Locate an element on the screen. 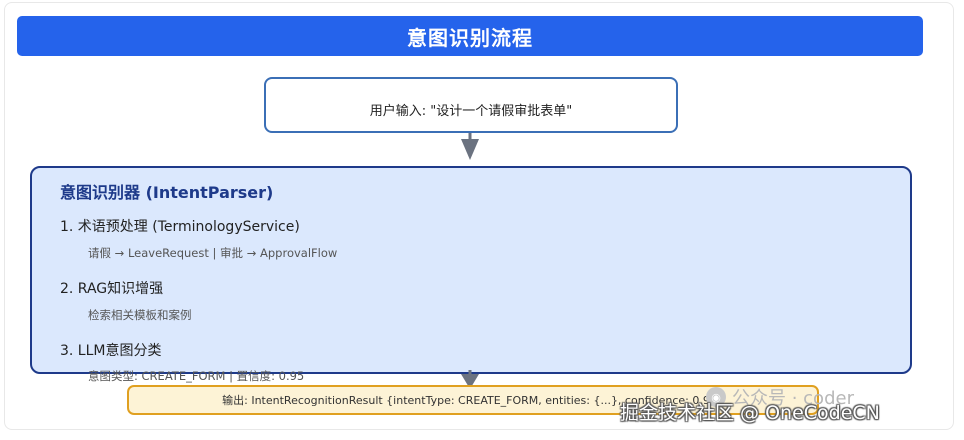 This screenshot has height=440, width=964. title-banner: 意图识别流程 is located at coordinates (470, 36).